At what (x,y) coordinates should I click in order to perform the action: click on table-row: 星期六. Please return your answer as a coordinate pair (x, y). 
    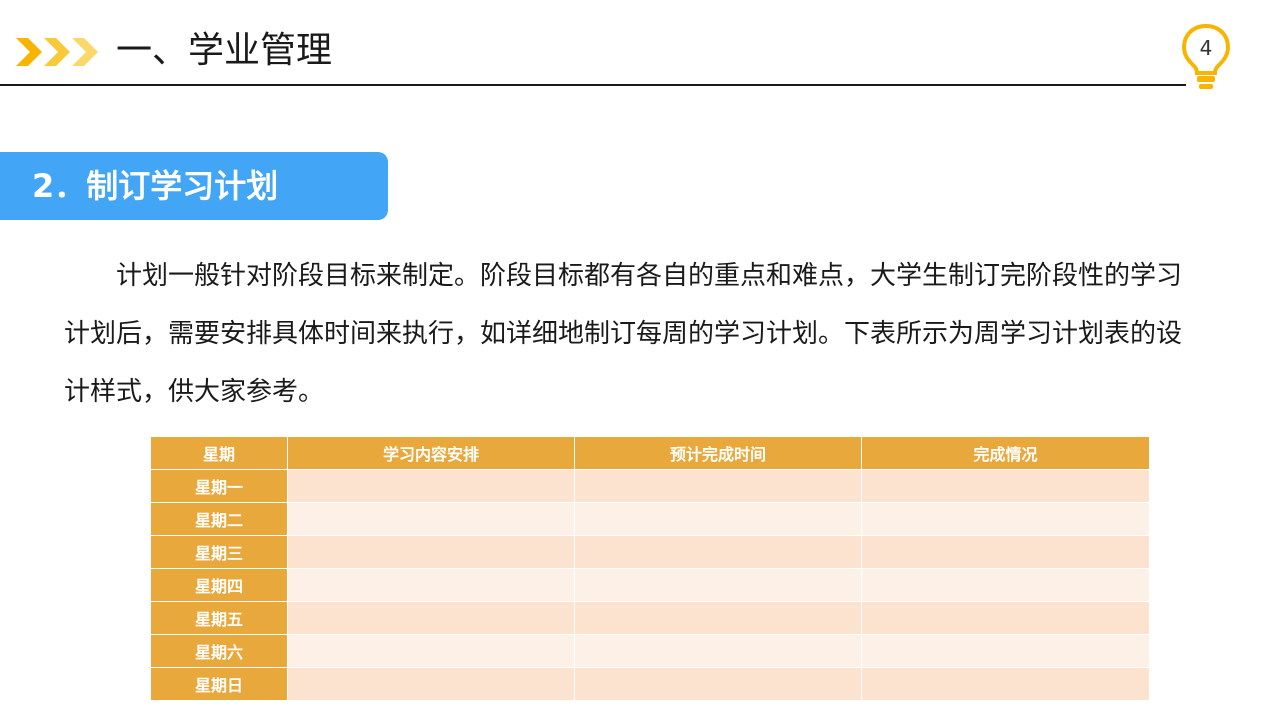
    Looking at the image, I should click on (650, 651).